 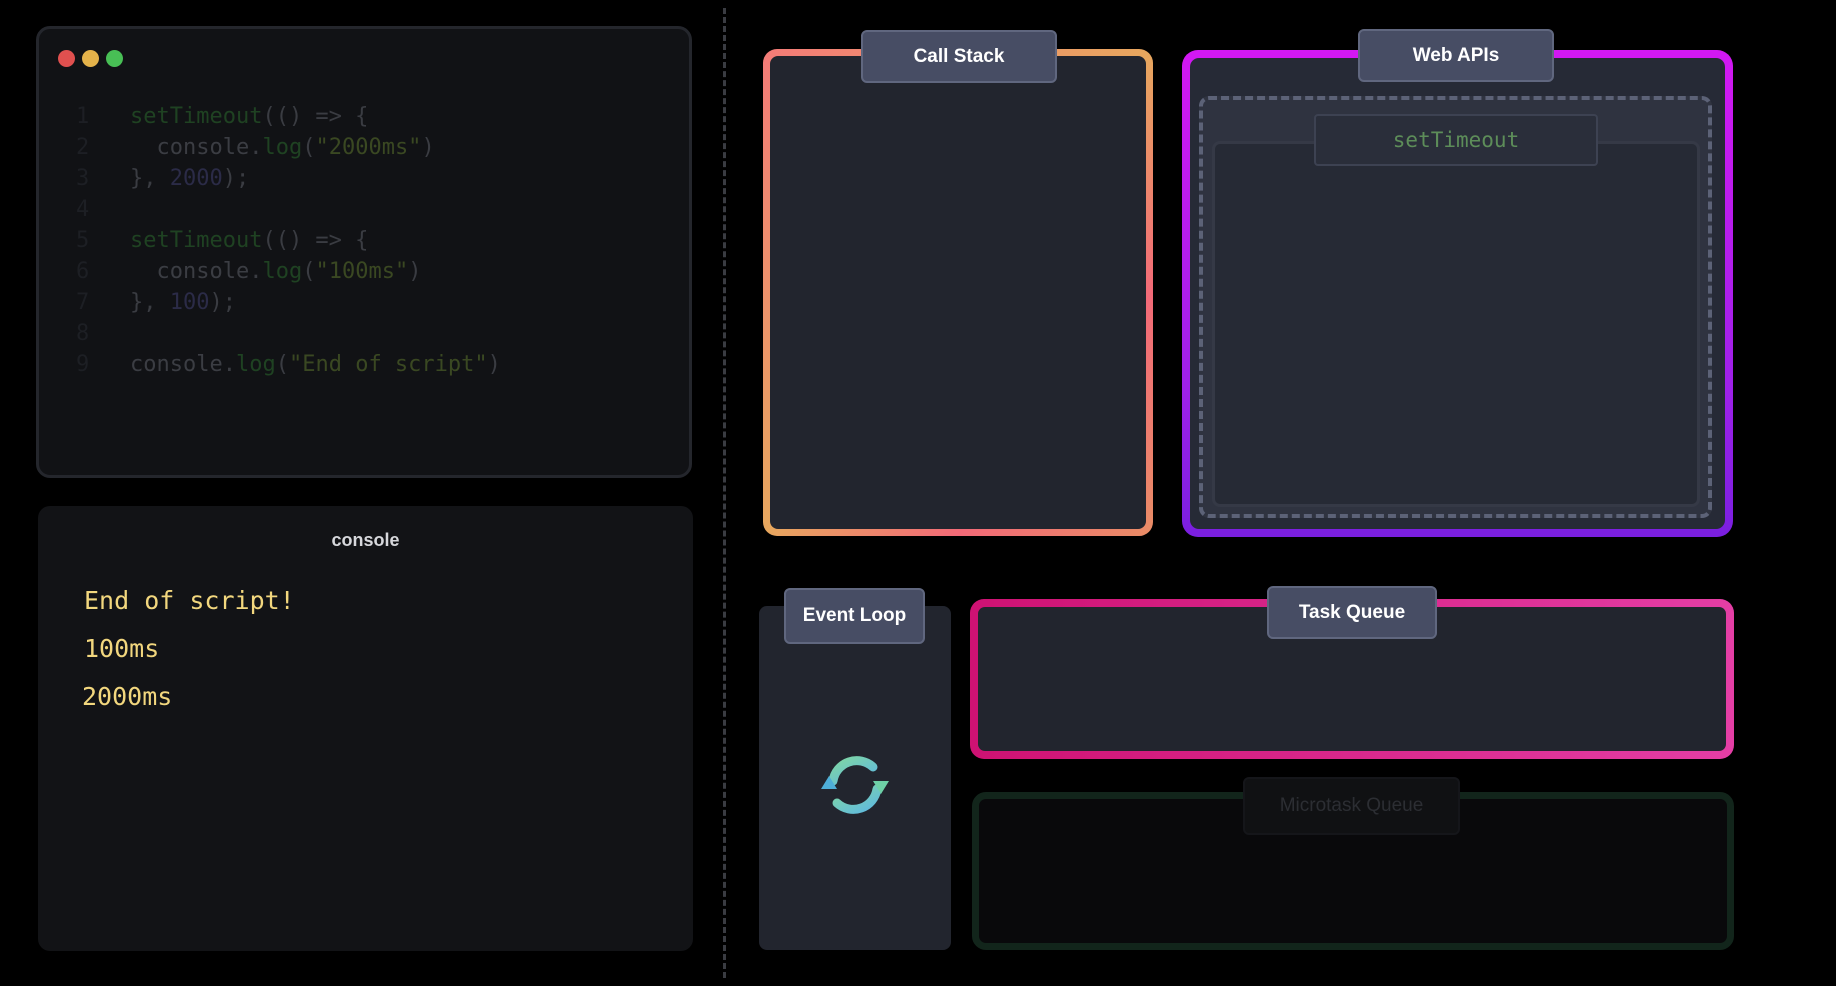 I want to click on line-code: console.log("2000ms"), so click(x=295, y=147).